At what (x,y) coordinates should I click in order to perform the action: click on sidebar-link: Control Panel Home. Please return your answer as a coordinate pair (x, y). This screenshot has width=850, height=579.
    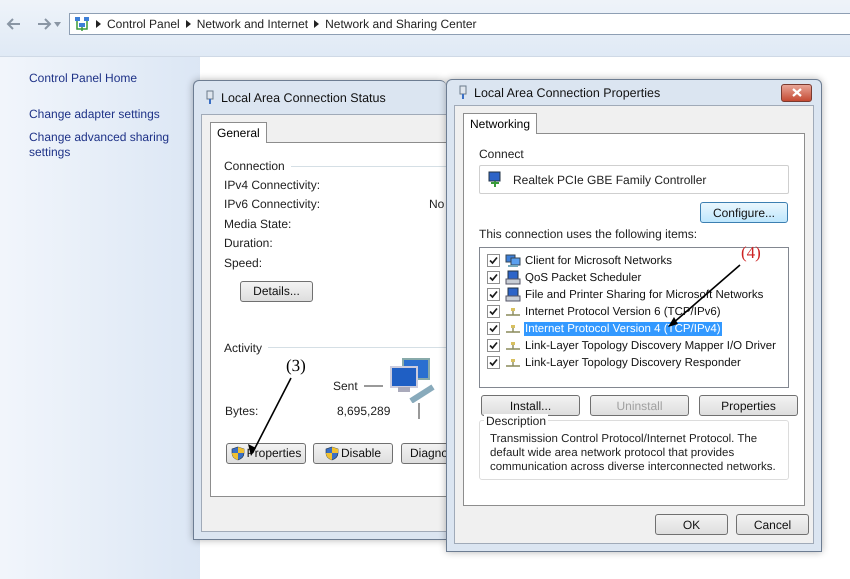
    Looking at the image, I should click on (104, 78).